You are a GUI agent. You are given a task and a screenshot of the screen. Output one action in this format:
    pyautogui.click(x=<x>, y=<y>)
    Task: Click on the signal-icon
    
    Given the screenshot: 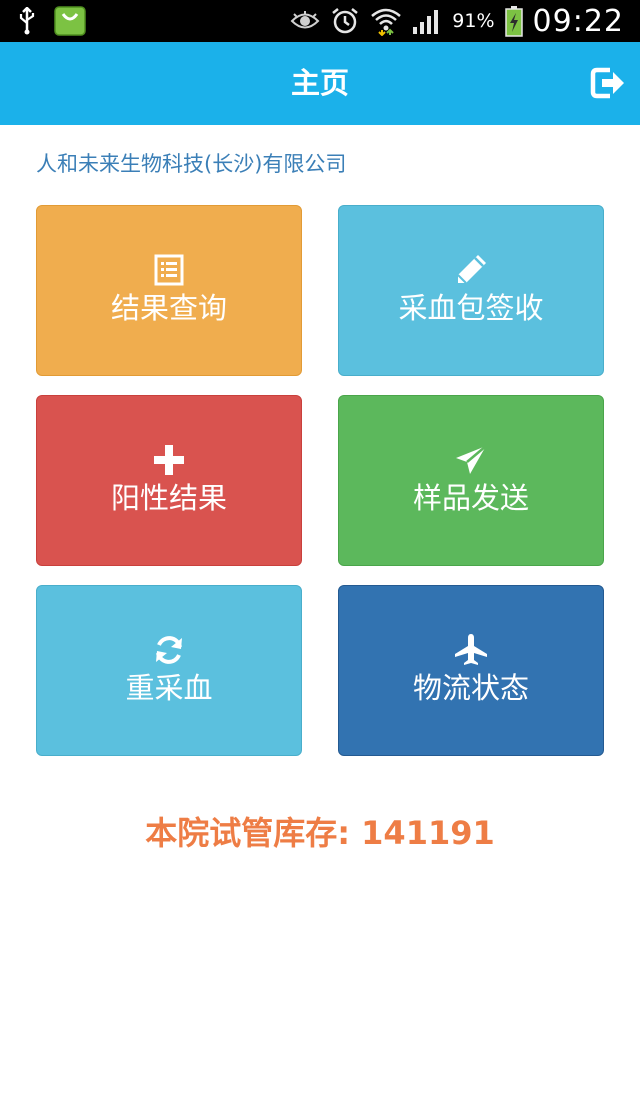 What is the action you would take?
    pyautogui.click(x=426, y=22)
    